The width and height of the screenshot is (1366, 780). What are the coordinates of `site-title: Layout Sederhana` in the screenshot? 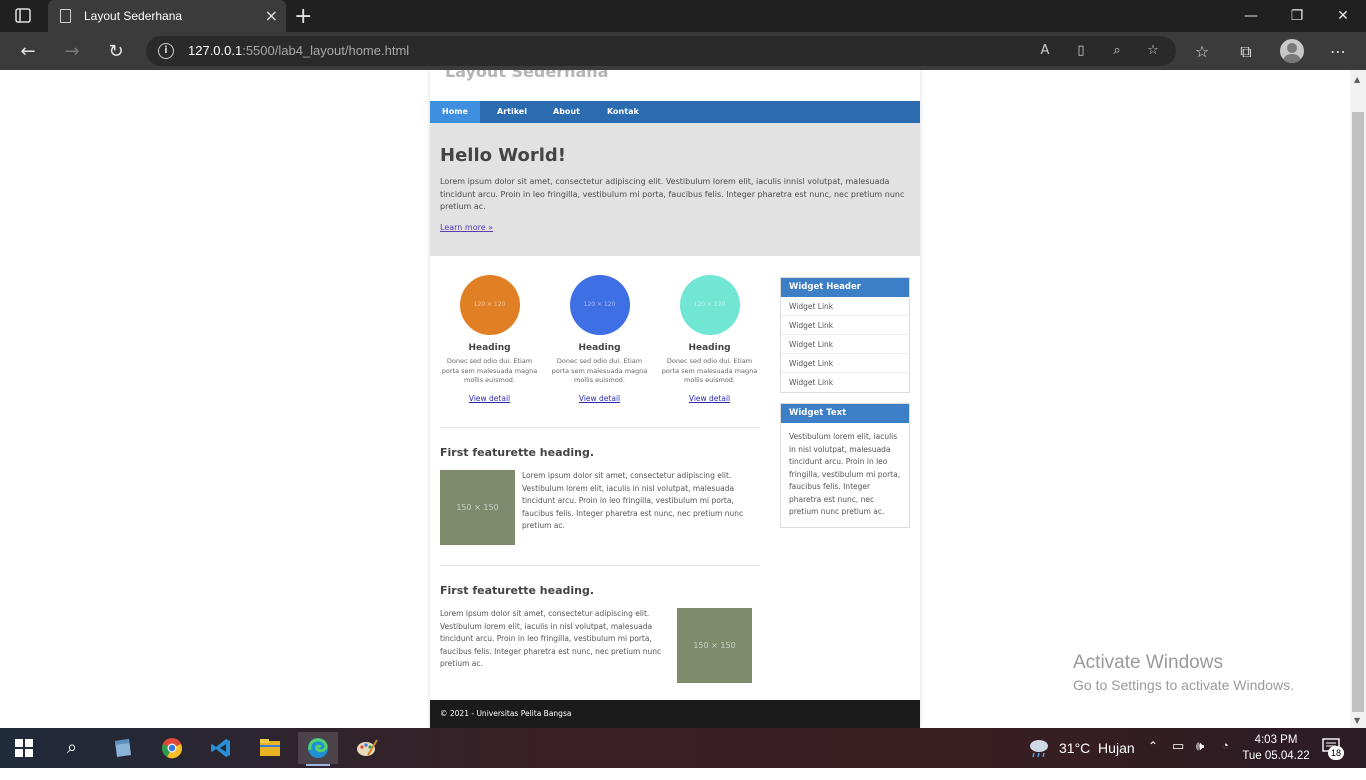 It's located at (527, 75).